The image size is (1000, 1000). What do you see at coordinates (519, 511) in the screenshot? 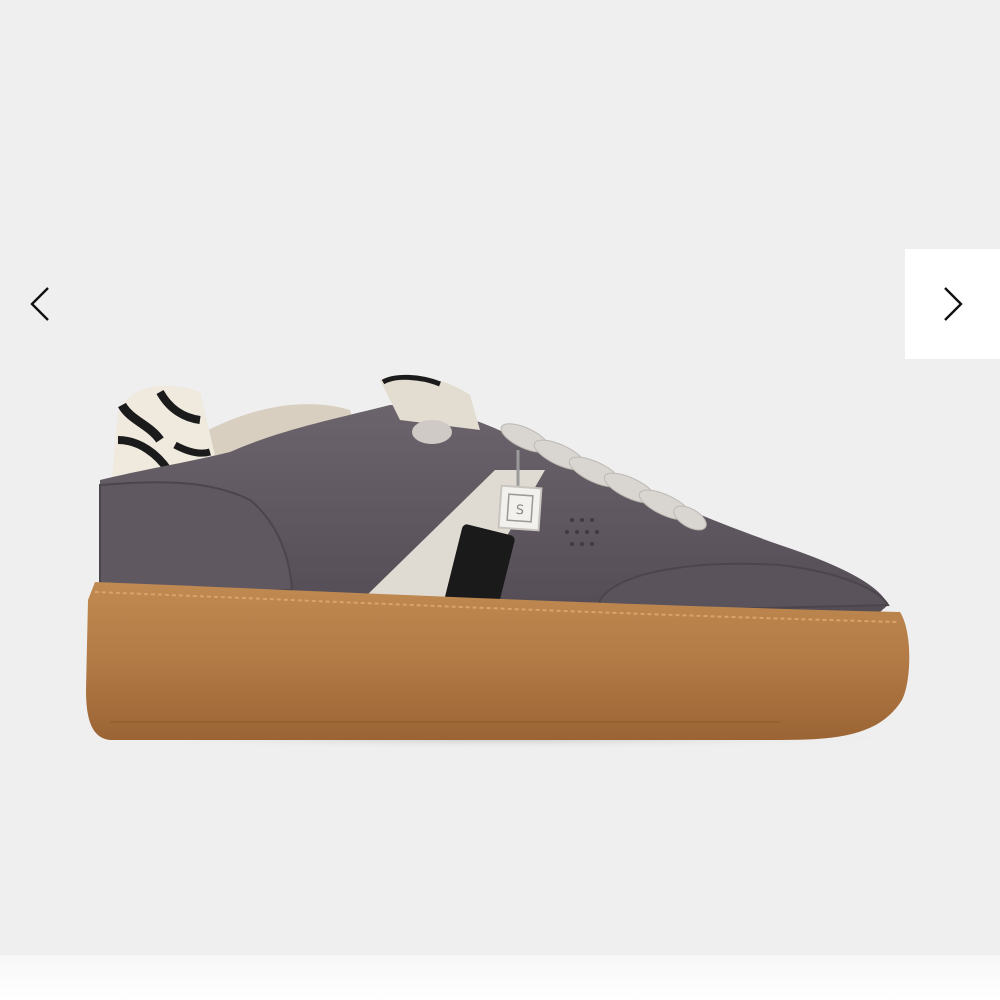
I see `tag-letter-white: S` at bounding box center [519, 511].